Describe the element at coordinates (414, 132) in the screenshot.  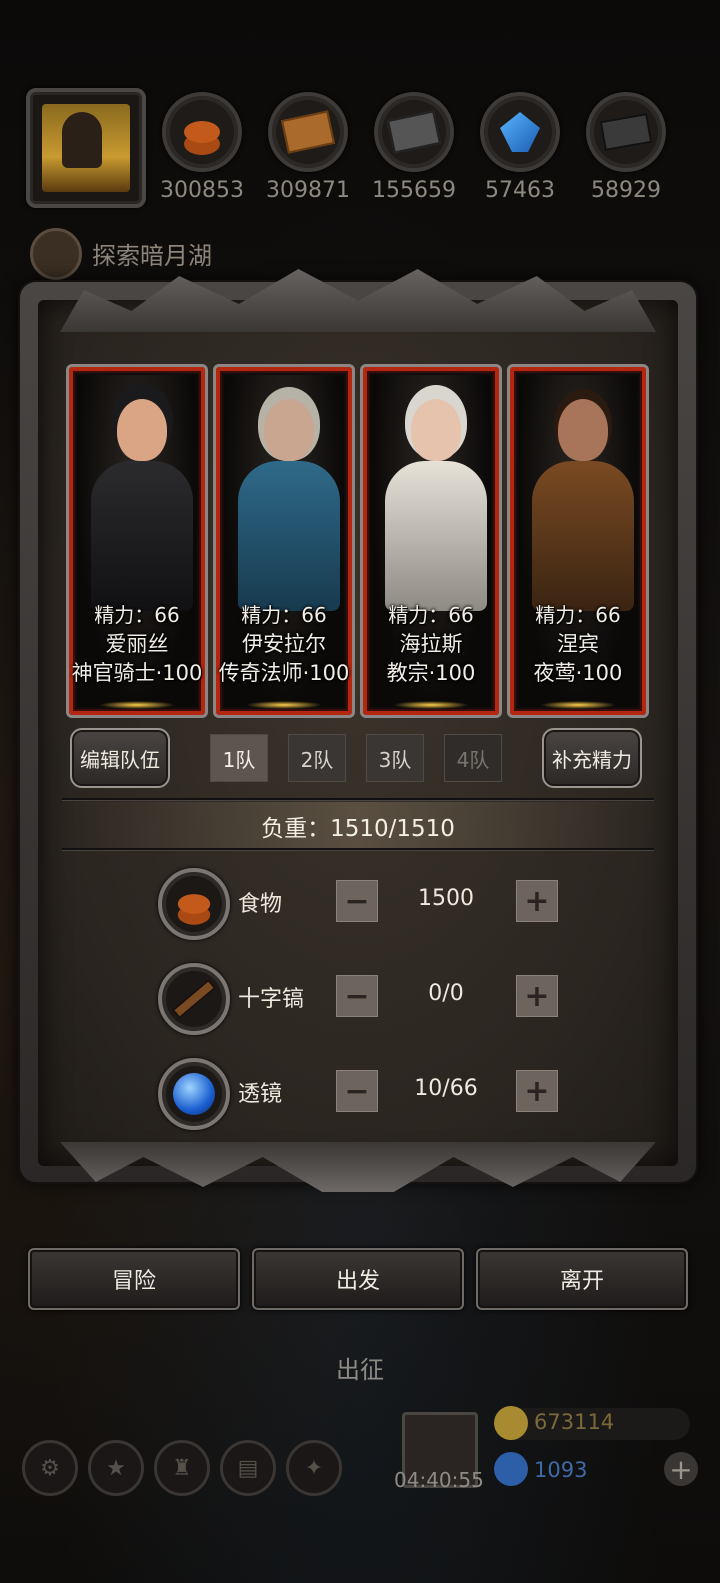
I see `stone-icon` at that location.